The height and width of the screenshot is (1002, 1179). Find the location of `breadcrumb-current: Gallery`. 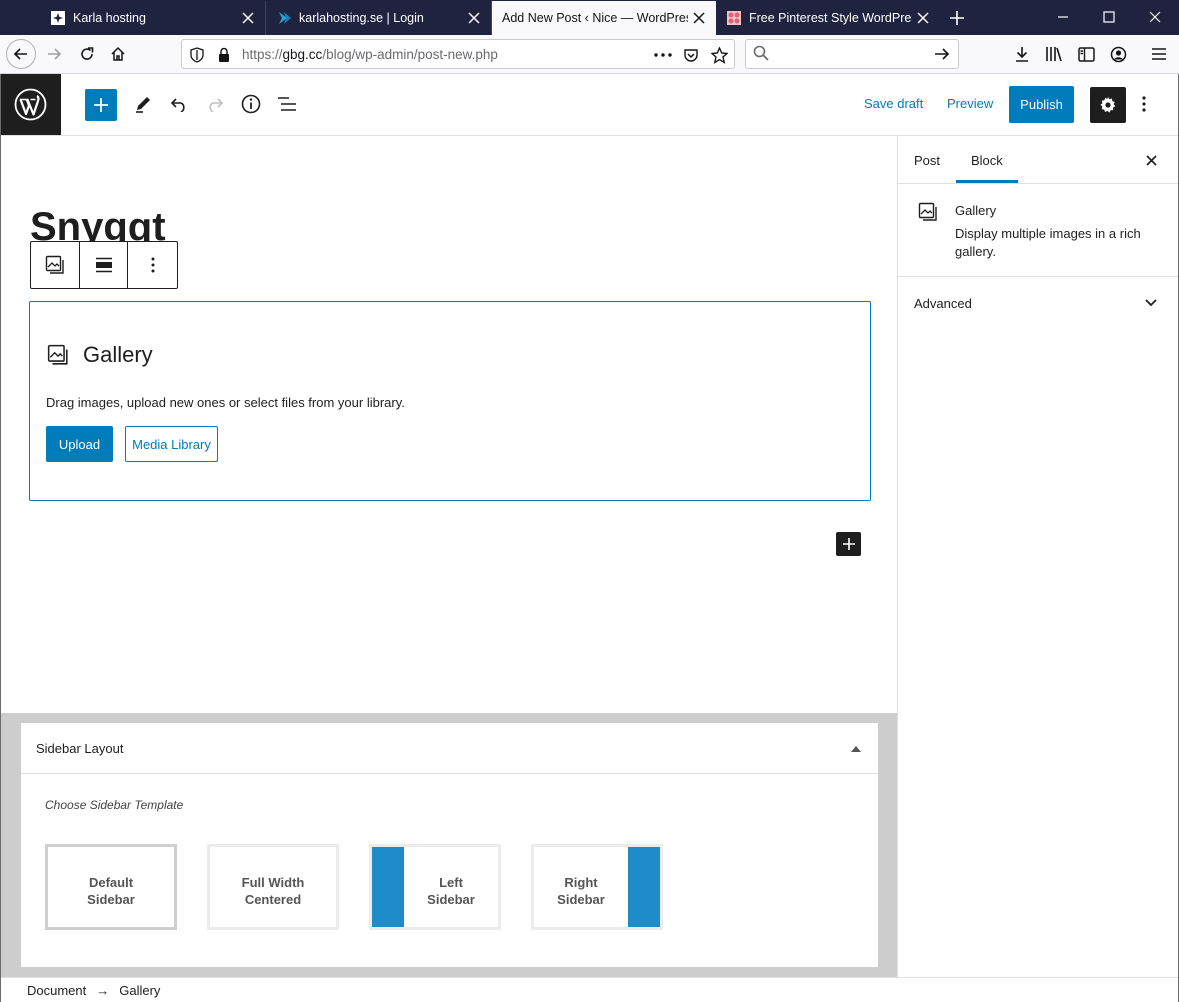

breadcrumb-current: Gallery is located at coordinates (139, 990).